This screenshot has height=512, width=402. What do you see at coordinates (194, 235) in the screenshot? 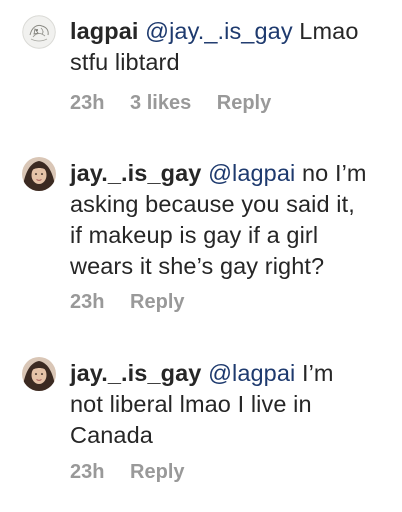
I see `comment-text-line: if makeup is gay if a girl` at bounding box center [194, 235].